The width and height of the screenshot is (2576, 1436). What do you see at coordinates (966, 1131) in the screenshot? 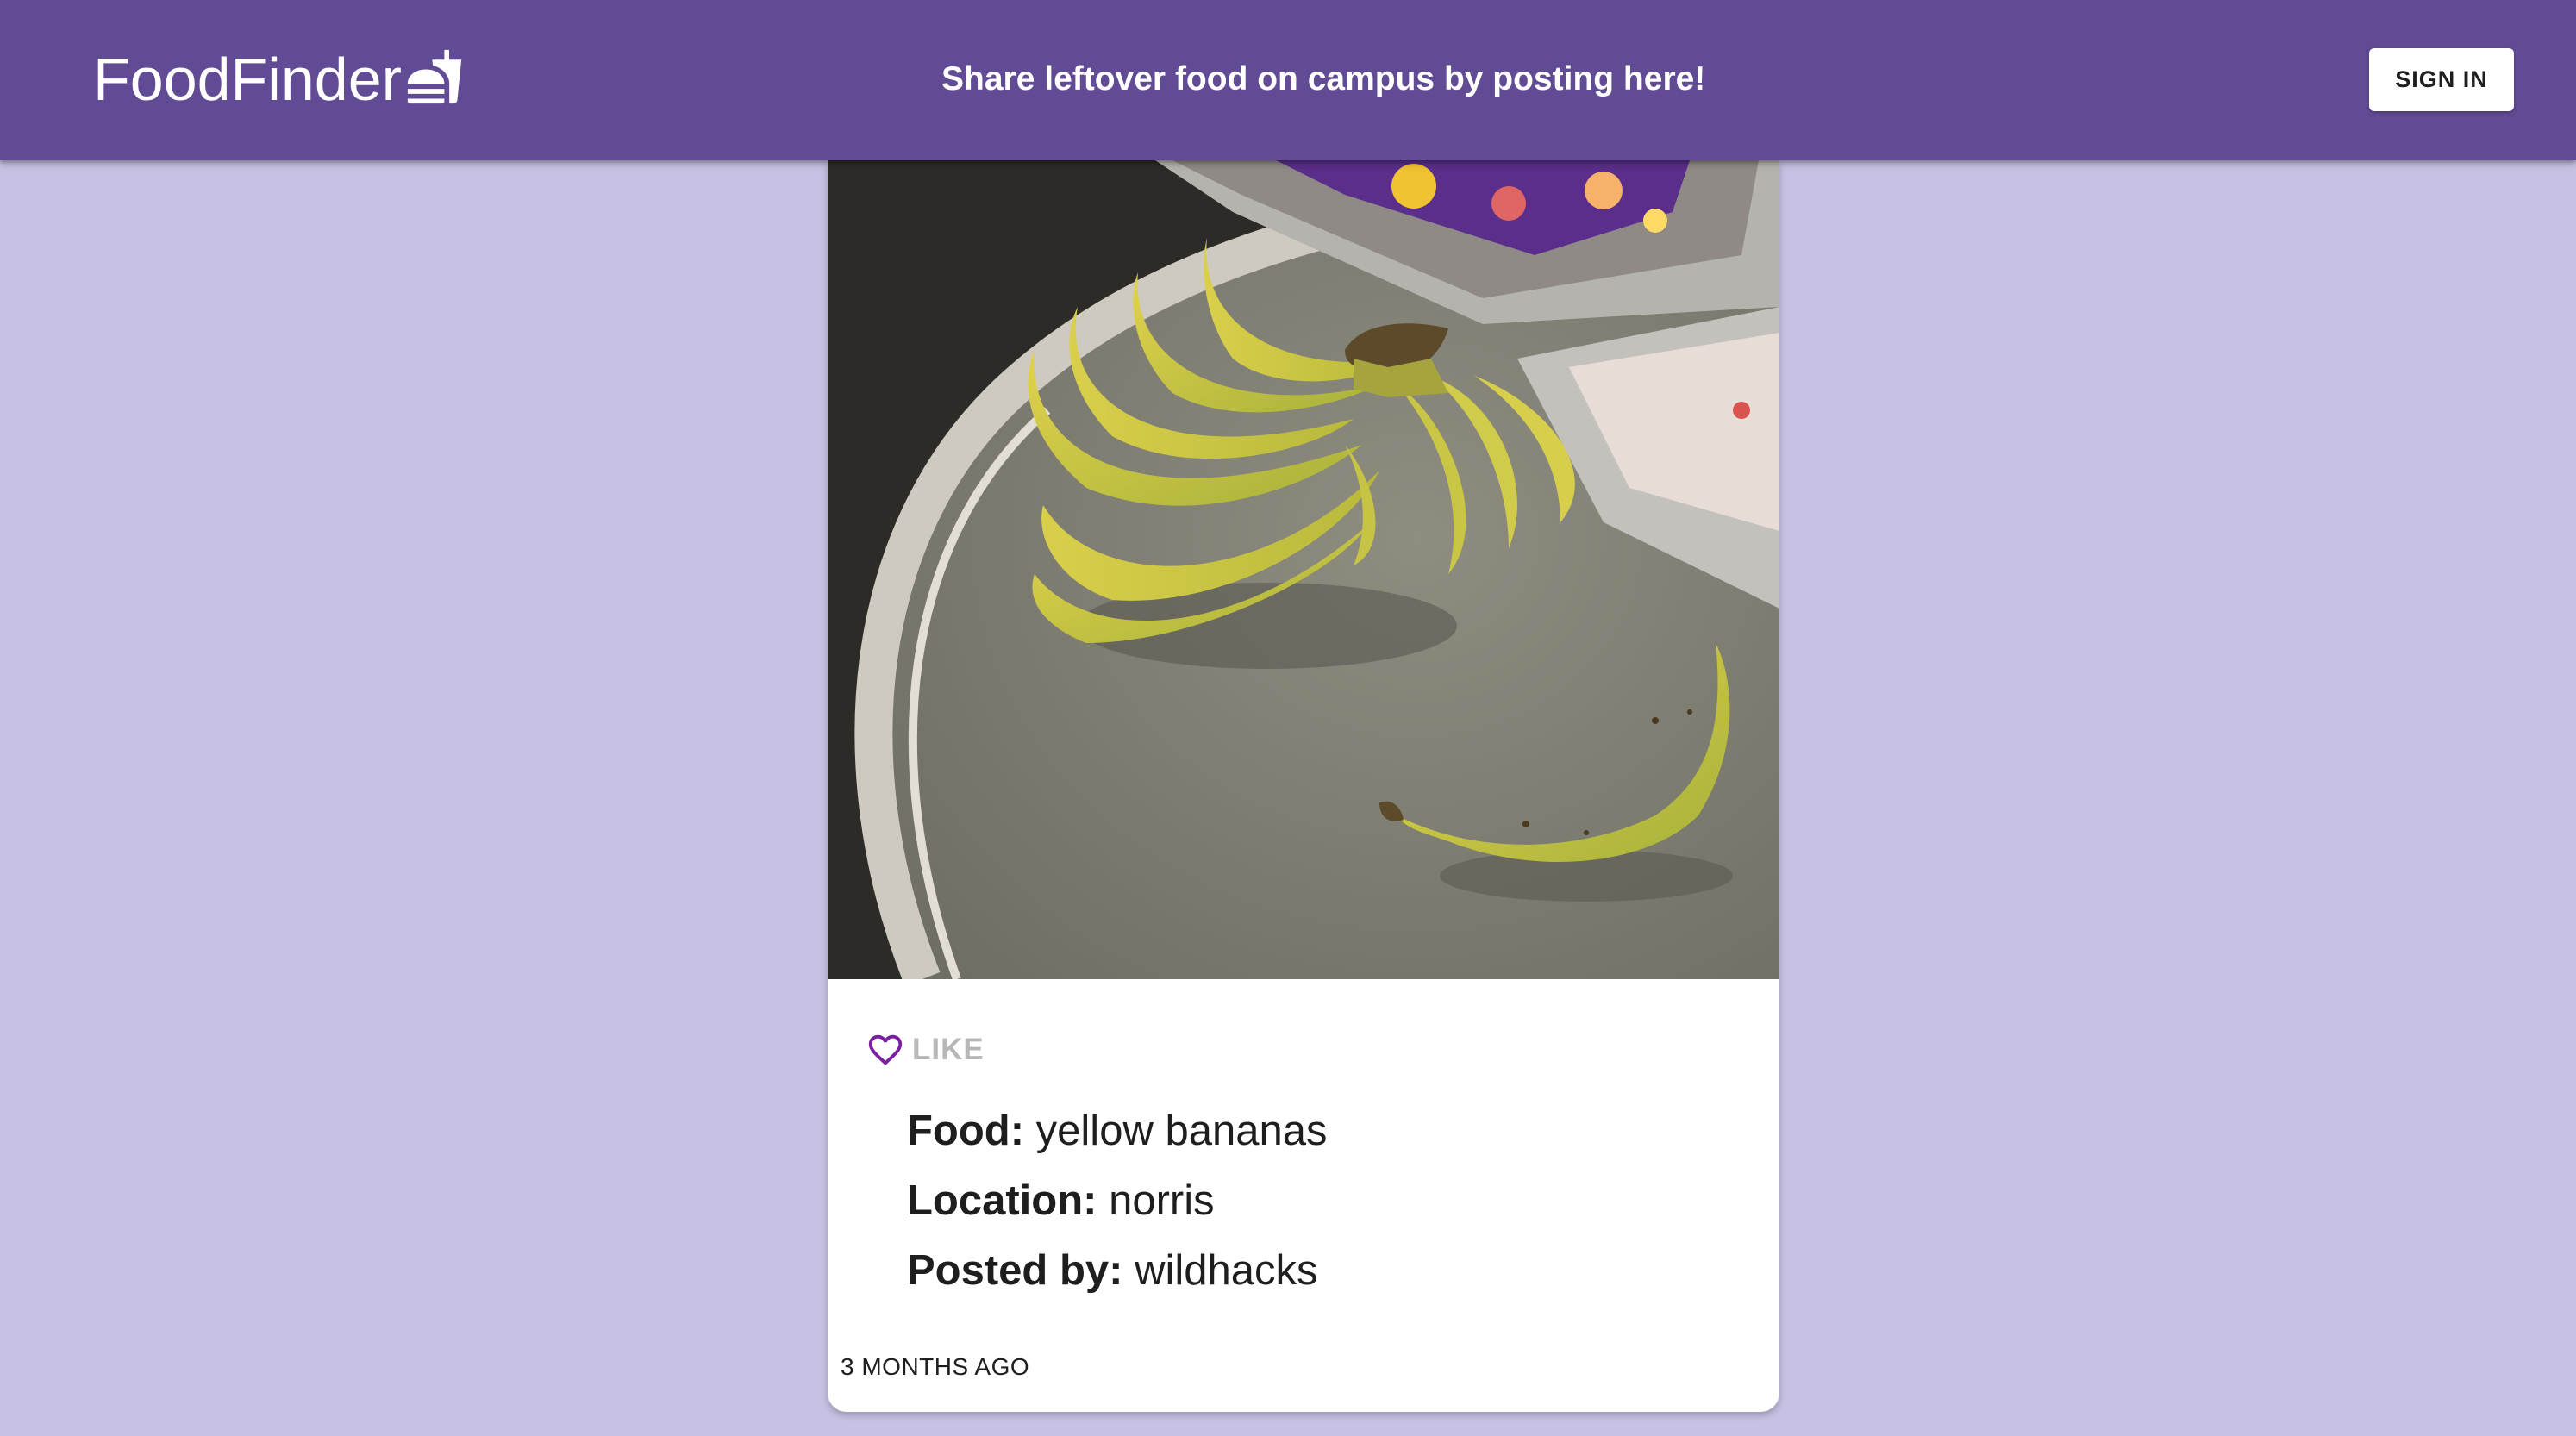
I see `food-label: Food:` at bounding box center [966, 1131].